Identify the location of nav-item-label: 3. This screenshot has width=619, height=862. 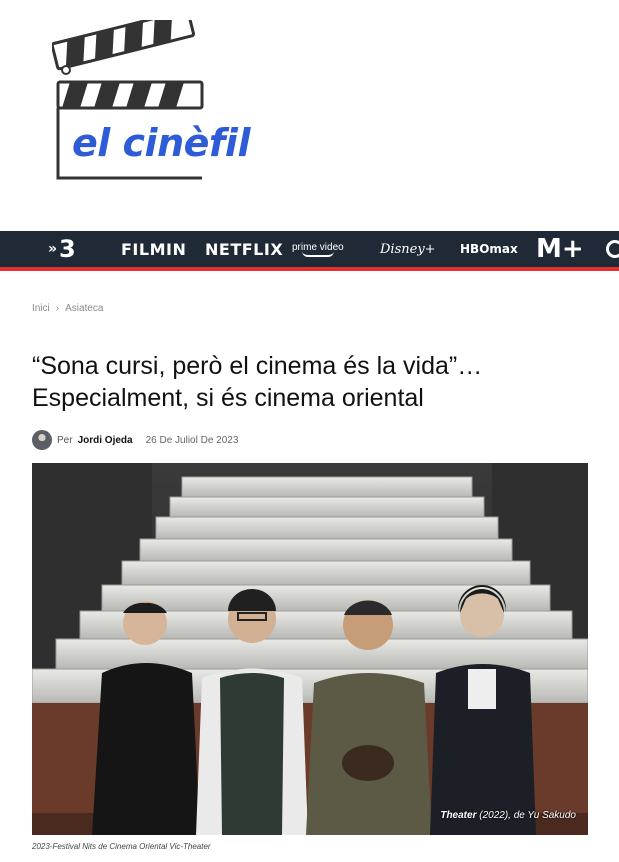
(67, 249).